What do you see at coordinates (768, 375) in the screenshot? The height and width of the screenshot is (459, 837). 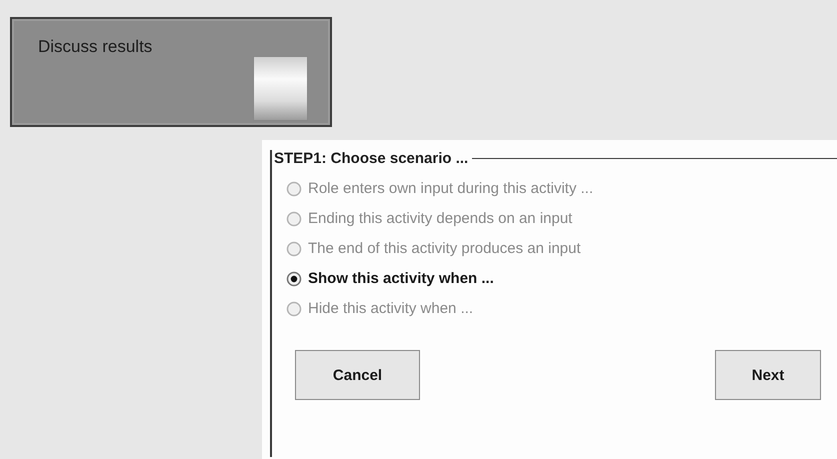 I see `next-button: Next` at bounding box center [768, 375].